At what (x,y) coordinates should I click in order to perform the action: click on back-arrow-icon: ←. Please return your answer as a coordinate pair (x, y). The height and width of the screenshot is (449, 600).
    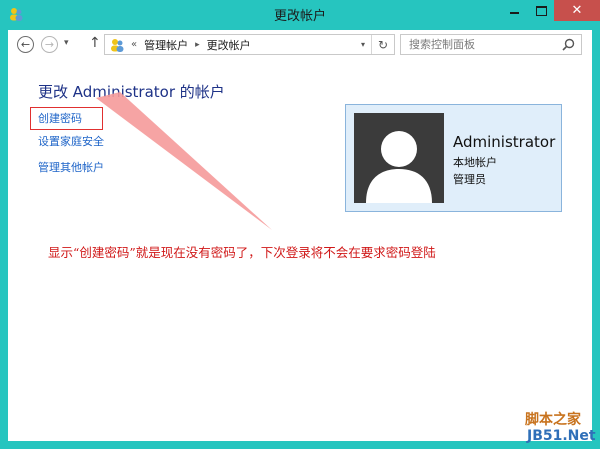
    Looking at the image, I should click on (25, 44).